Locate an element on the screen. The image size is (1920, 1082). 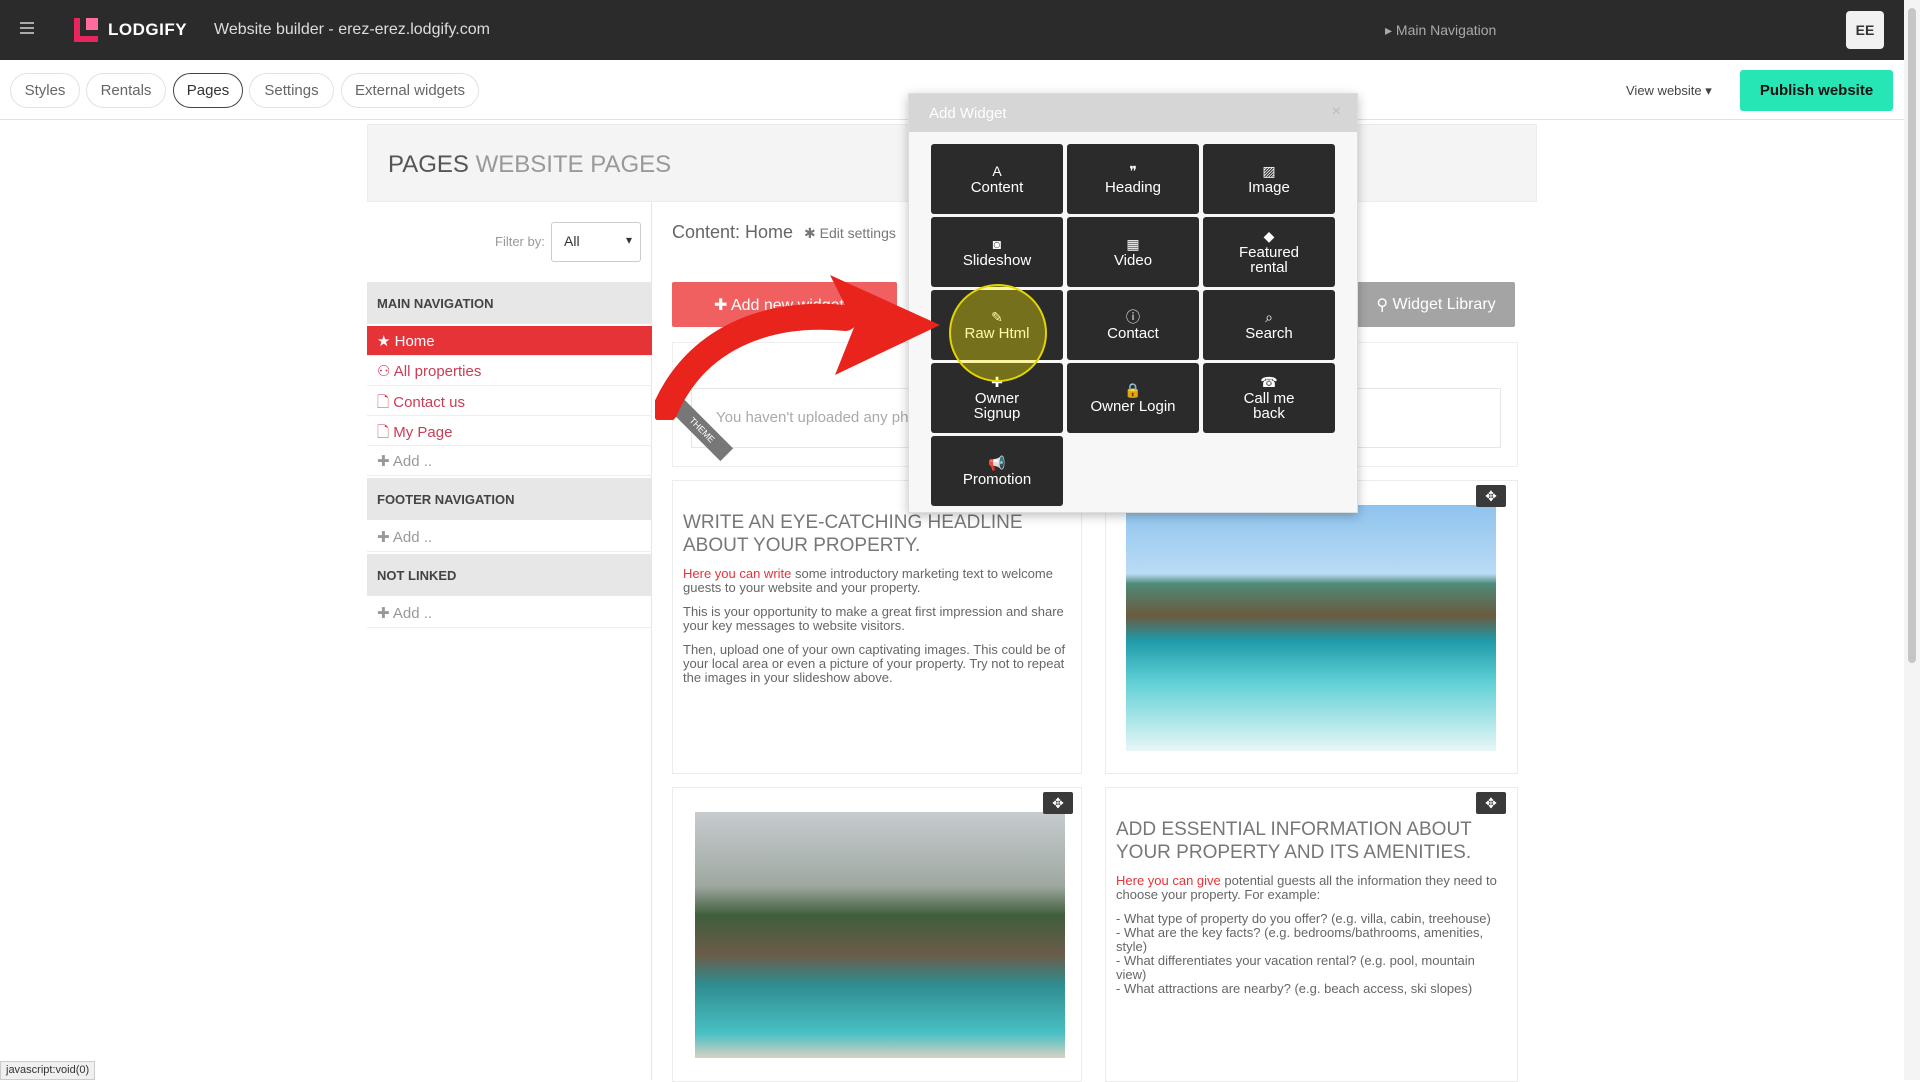
widget-slideshow-button: ◙ Slideshow is located at coordinates (997, 252).